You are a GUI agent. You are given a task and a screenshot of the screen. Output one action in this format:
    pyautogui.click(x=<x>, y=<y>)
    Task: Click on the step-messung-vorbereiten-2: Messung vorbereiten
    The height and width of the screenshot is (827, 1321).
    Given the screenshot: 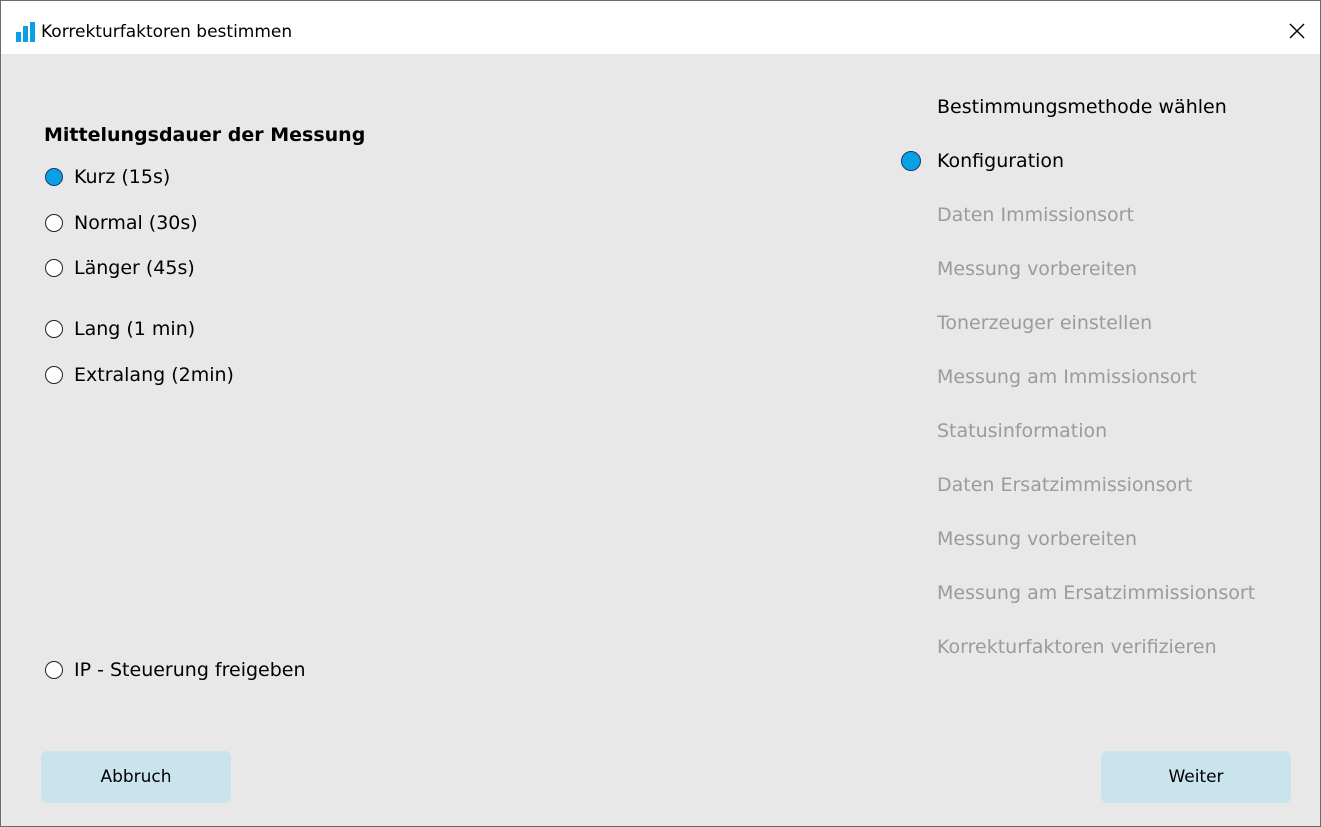 What is the action you would take?
    pyautogui.click(x=1037, y=539)
    